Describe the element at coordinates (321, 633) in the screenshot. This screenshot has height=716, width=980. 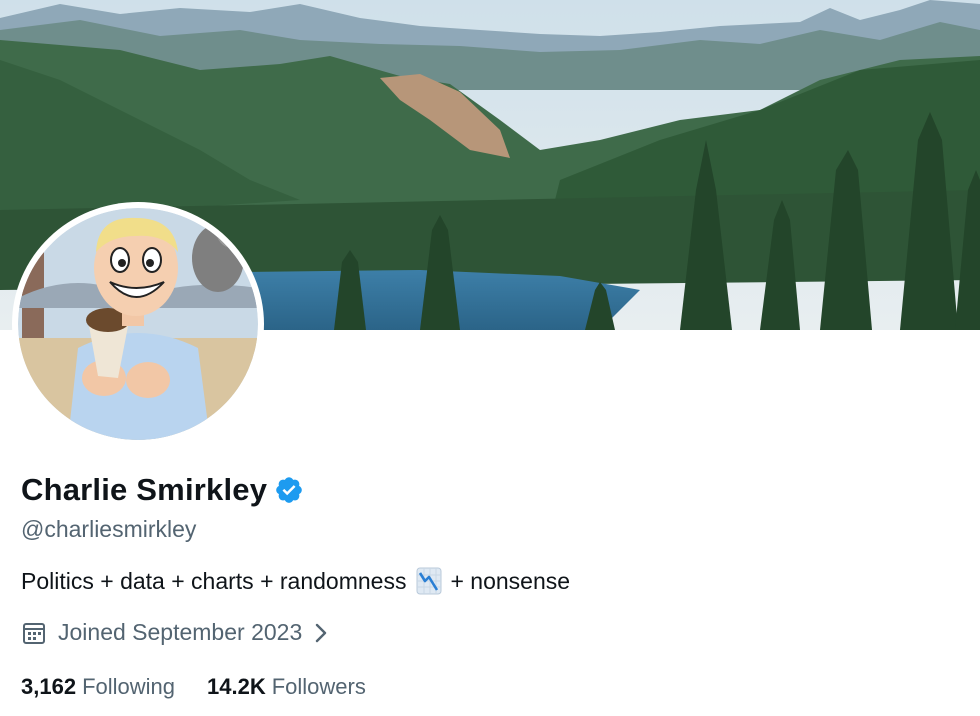
I see `chevron-right-icon` at that location.